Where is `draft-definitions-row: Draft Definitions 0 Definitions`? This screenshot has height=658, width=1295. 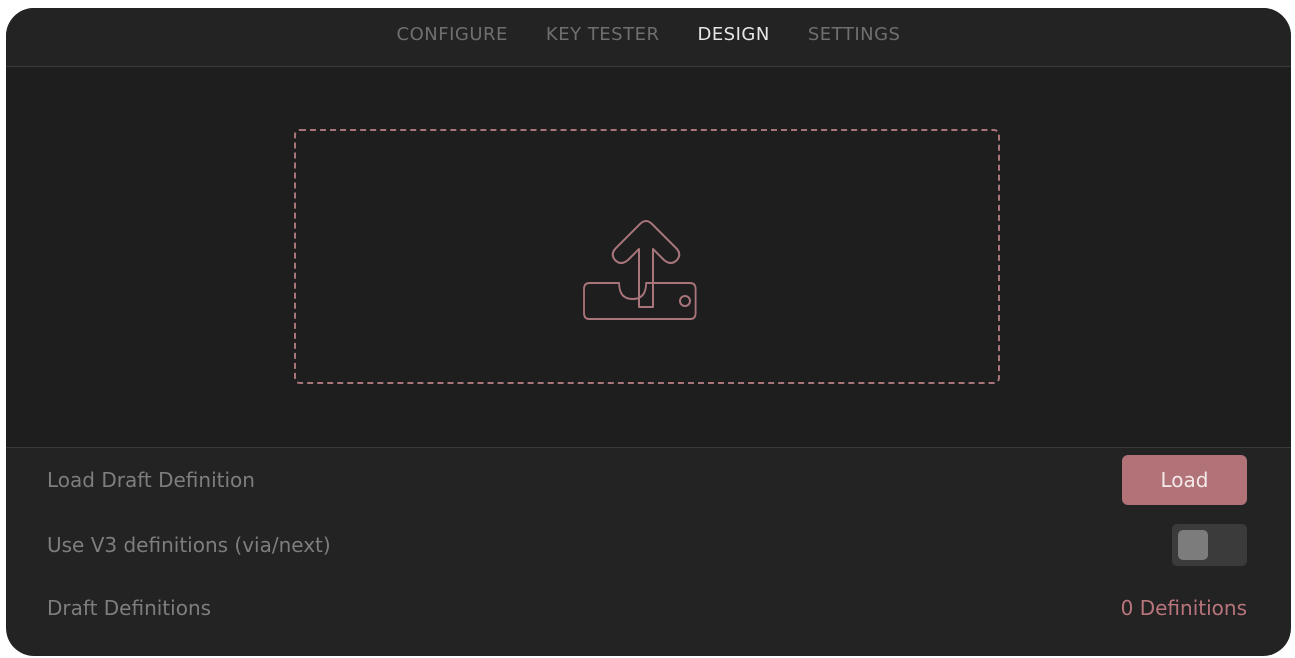 draft-definitions-row: Draft Definitions 0 Definitions is located at coordinates (648, 608).